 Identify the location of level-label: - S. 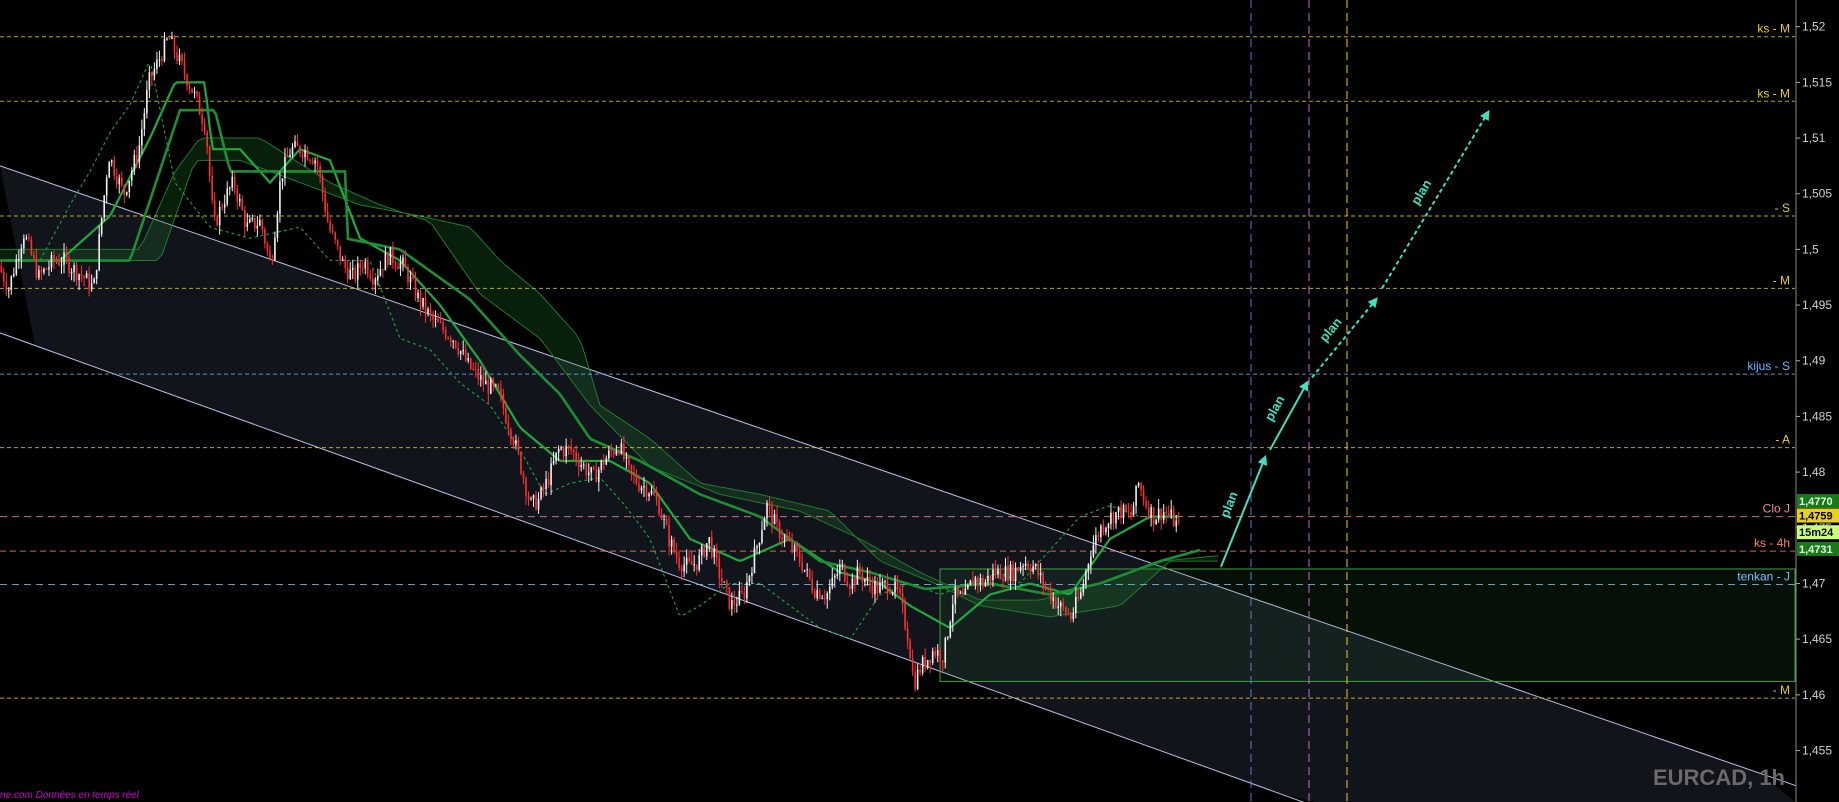
(1782, 208).